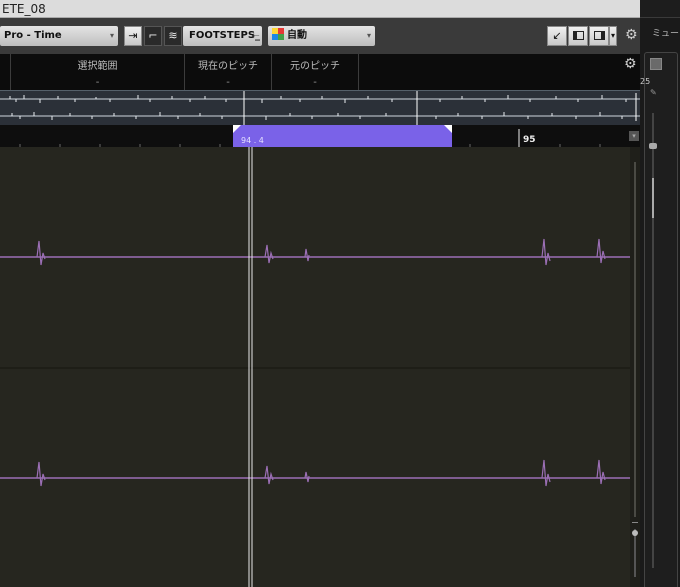 The image size is (680, 587). I want to click on layers-icon: ≋, so click(173, 35).